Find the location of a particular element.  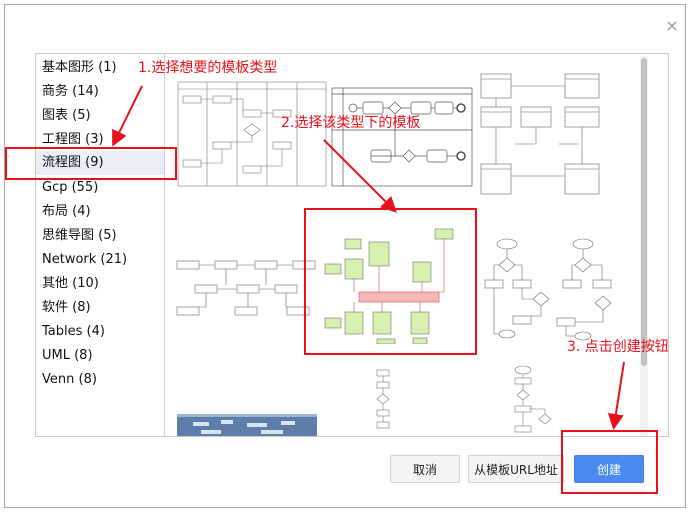

arrow-step1 is located at coordinates (127, 116).